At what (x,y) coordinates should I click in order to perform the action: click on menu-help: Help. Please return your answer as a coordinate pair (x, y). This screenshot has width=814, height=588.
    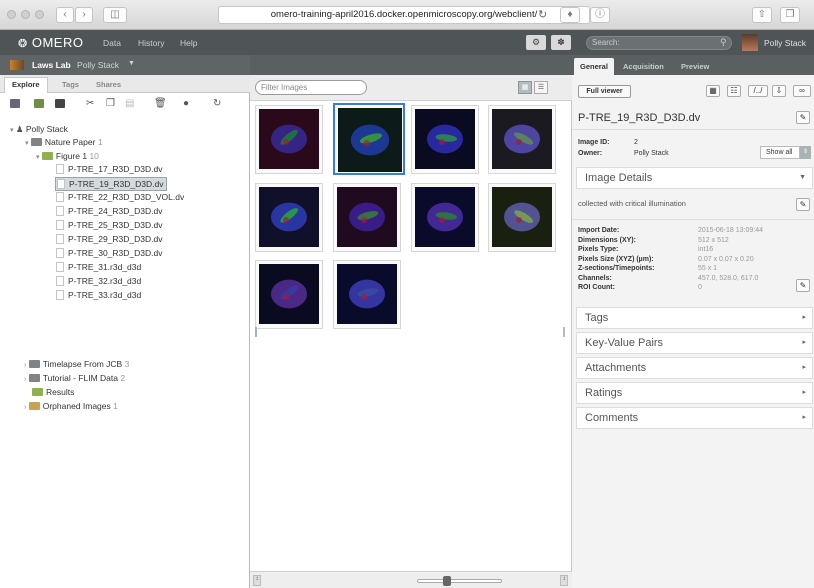
    Looking at the image, I should click on (188, 43).